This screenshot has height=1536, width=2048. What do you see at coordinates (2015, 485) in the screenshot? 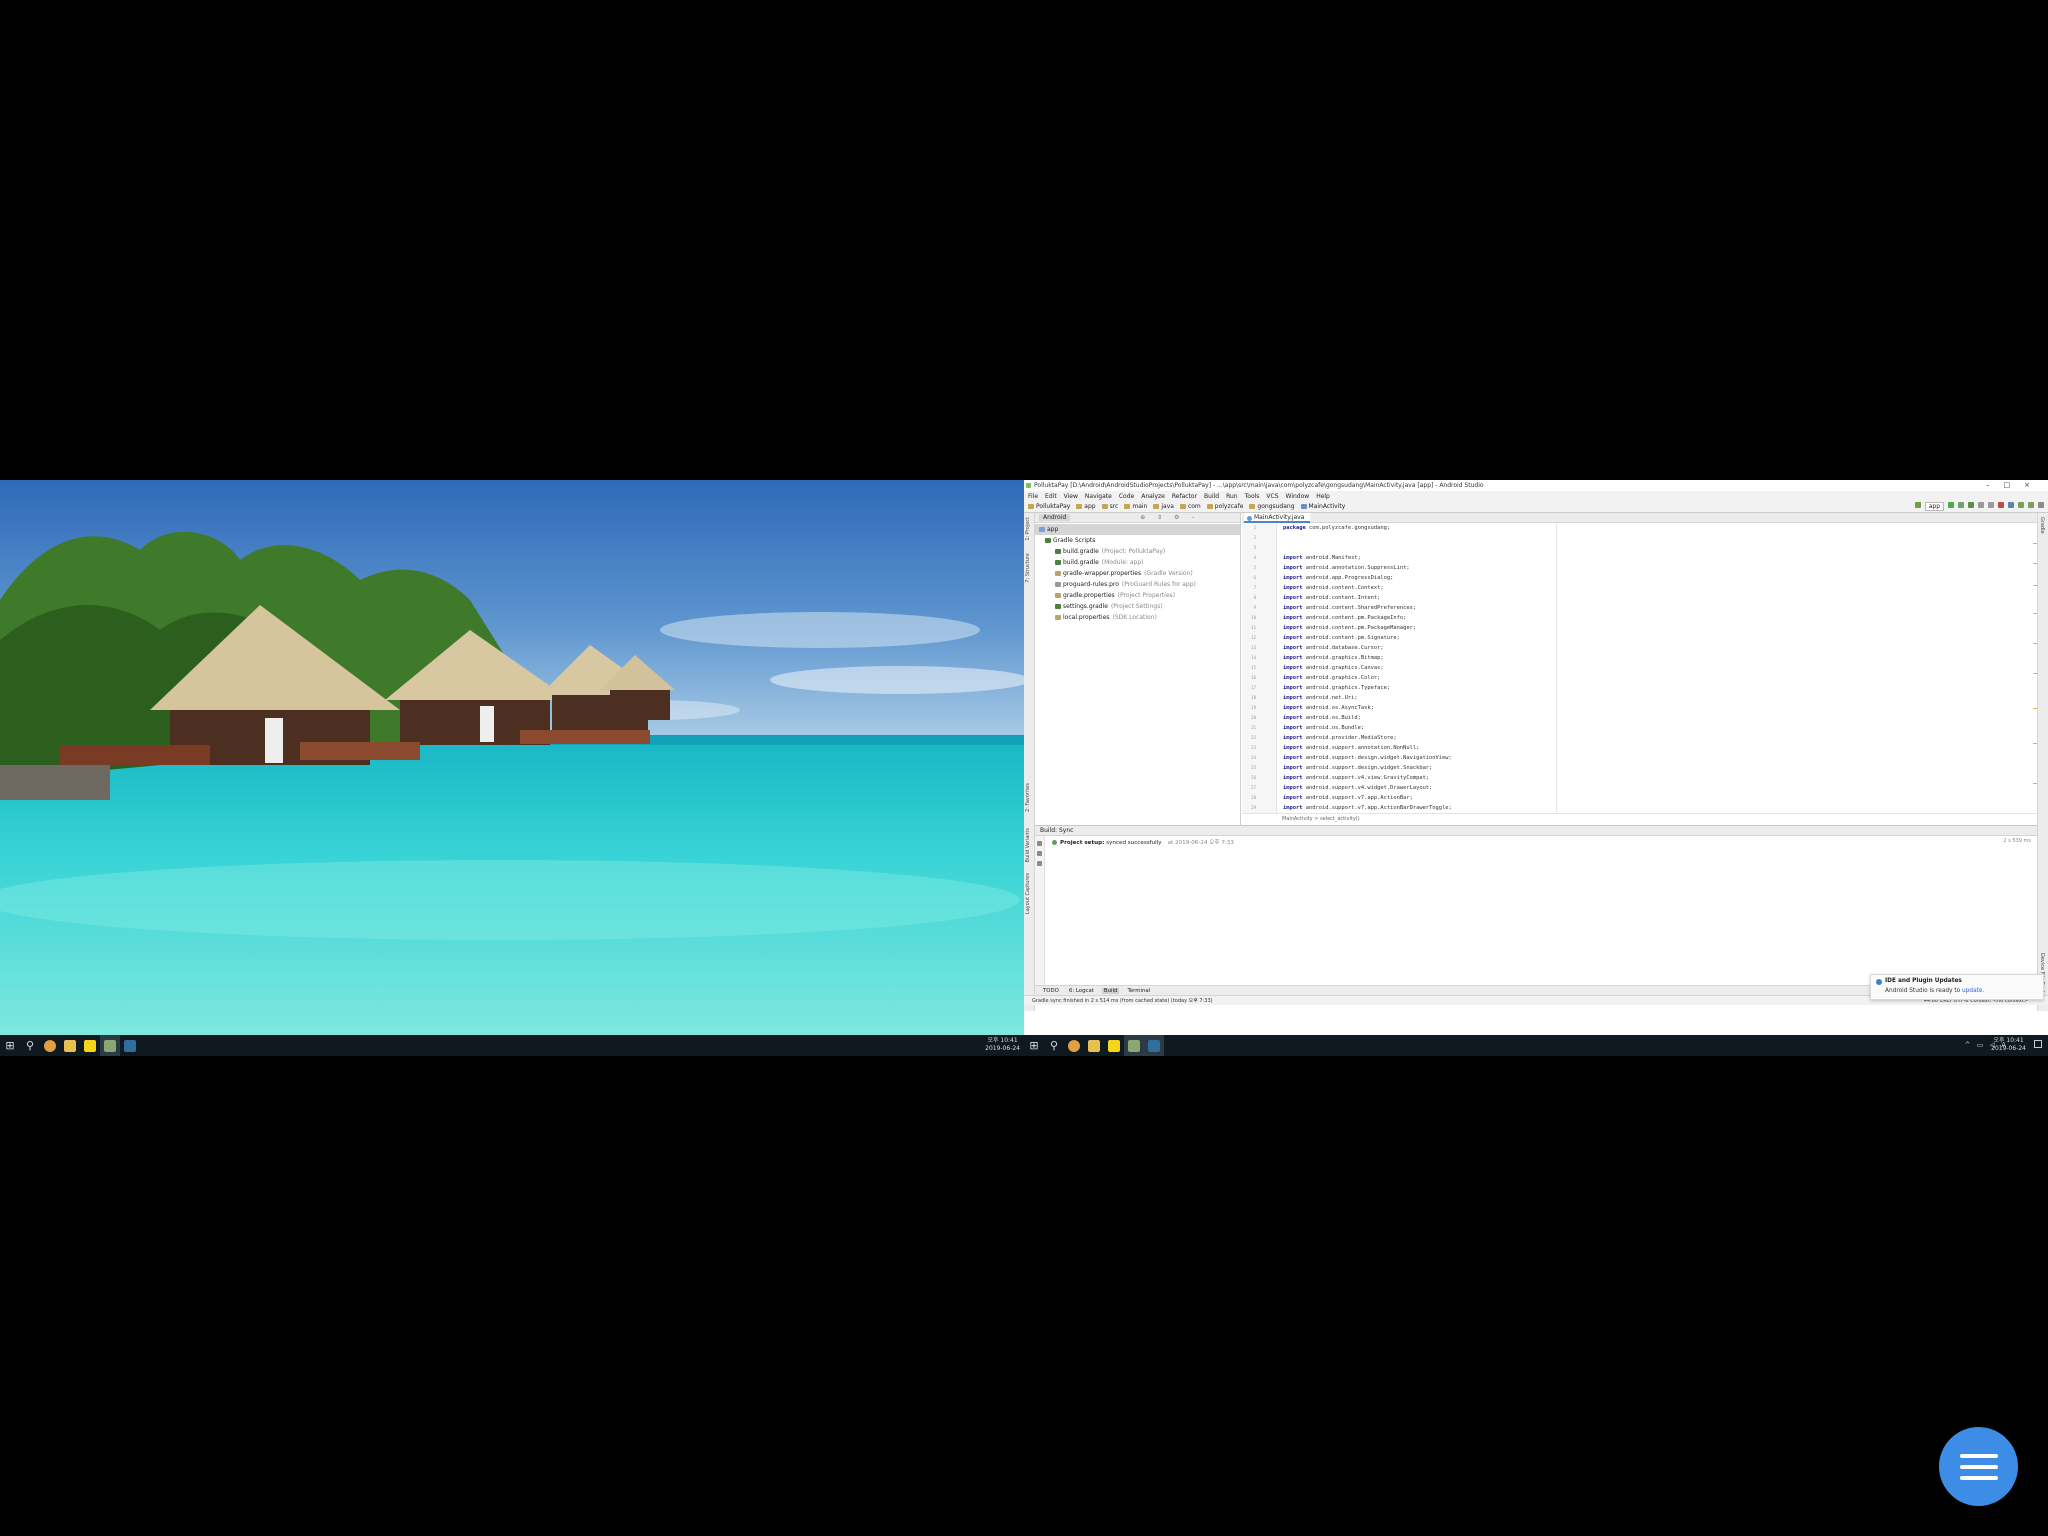
I see `window-controls: –□×` at bounding box center [2015, 485].